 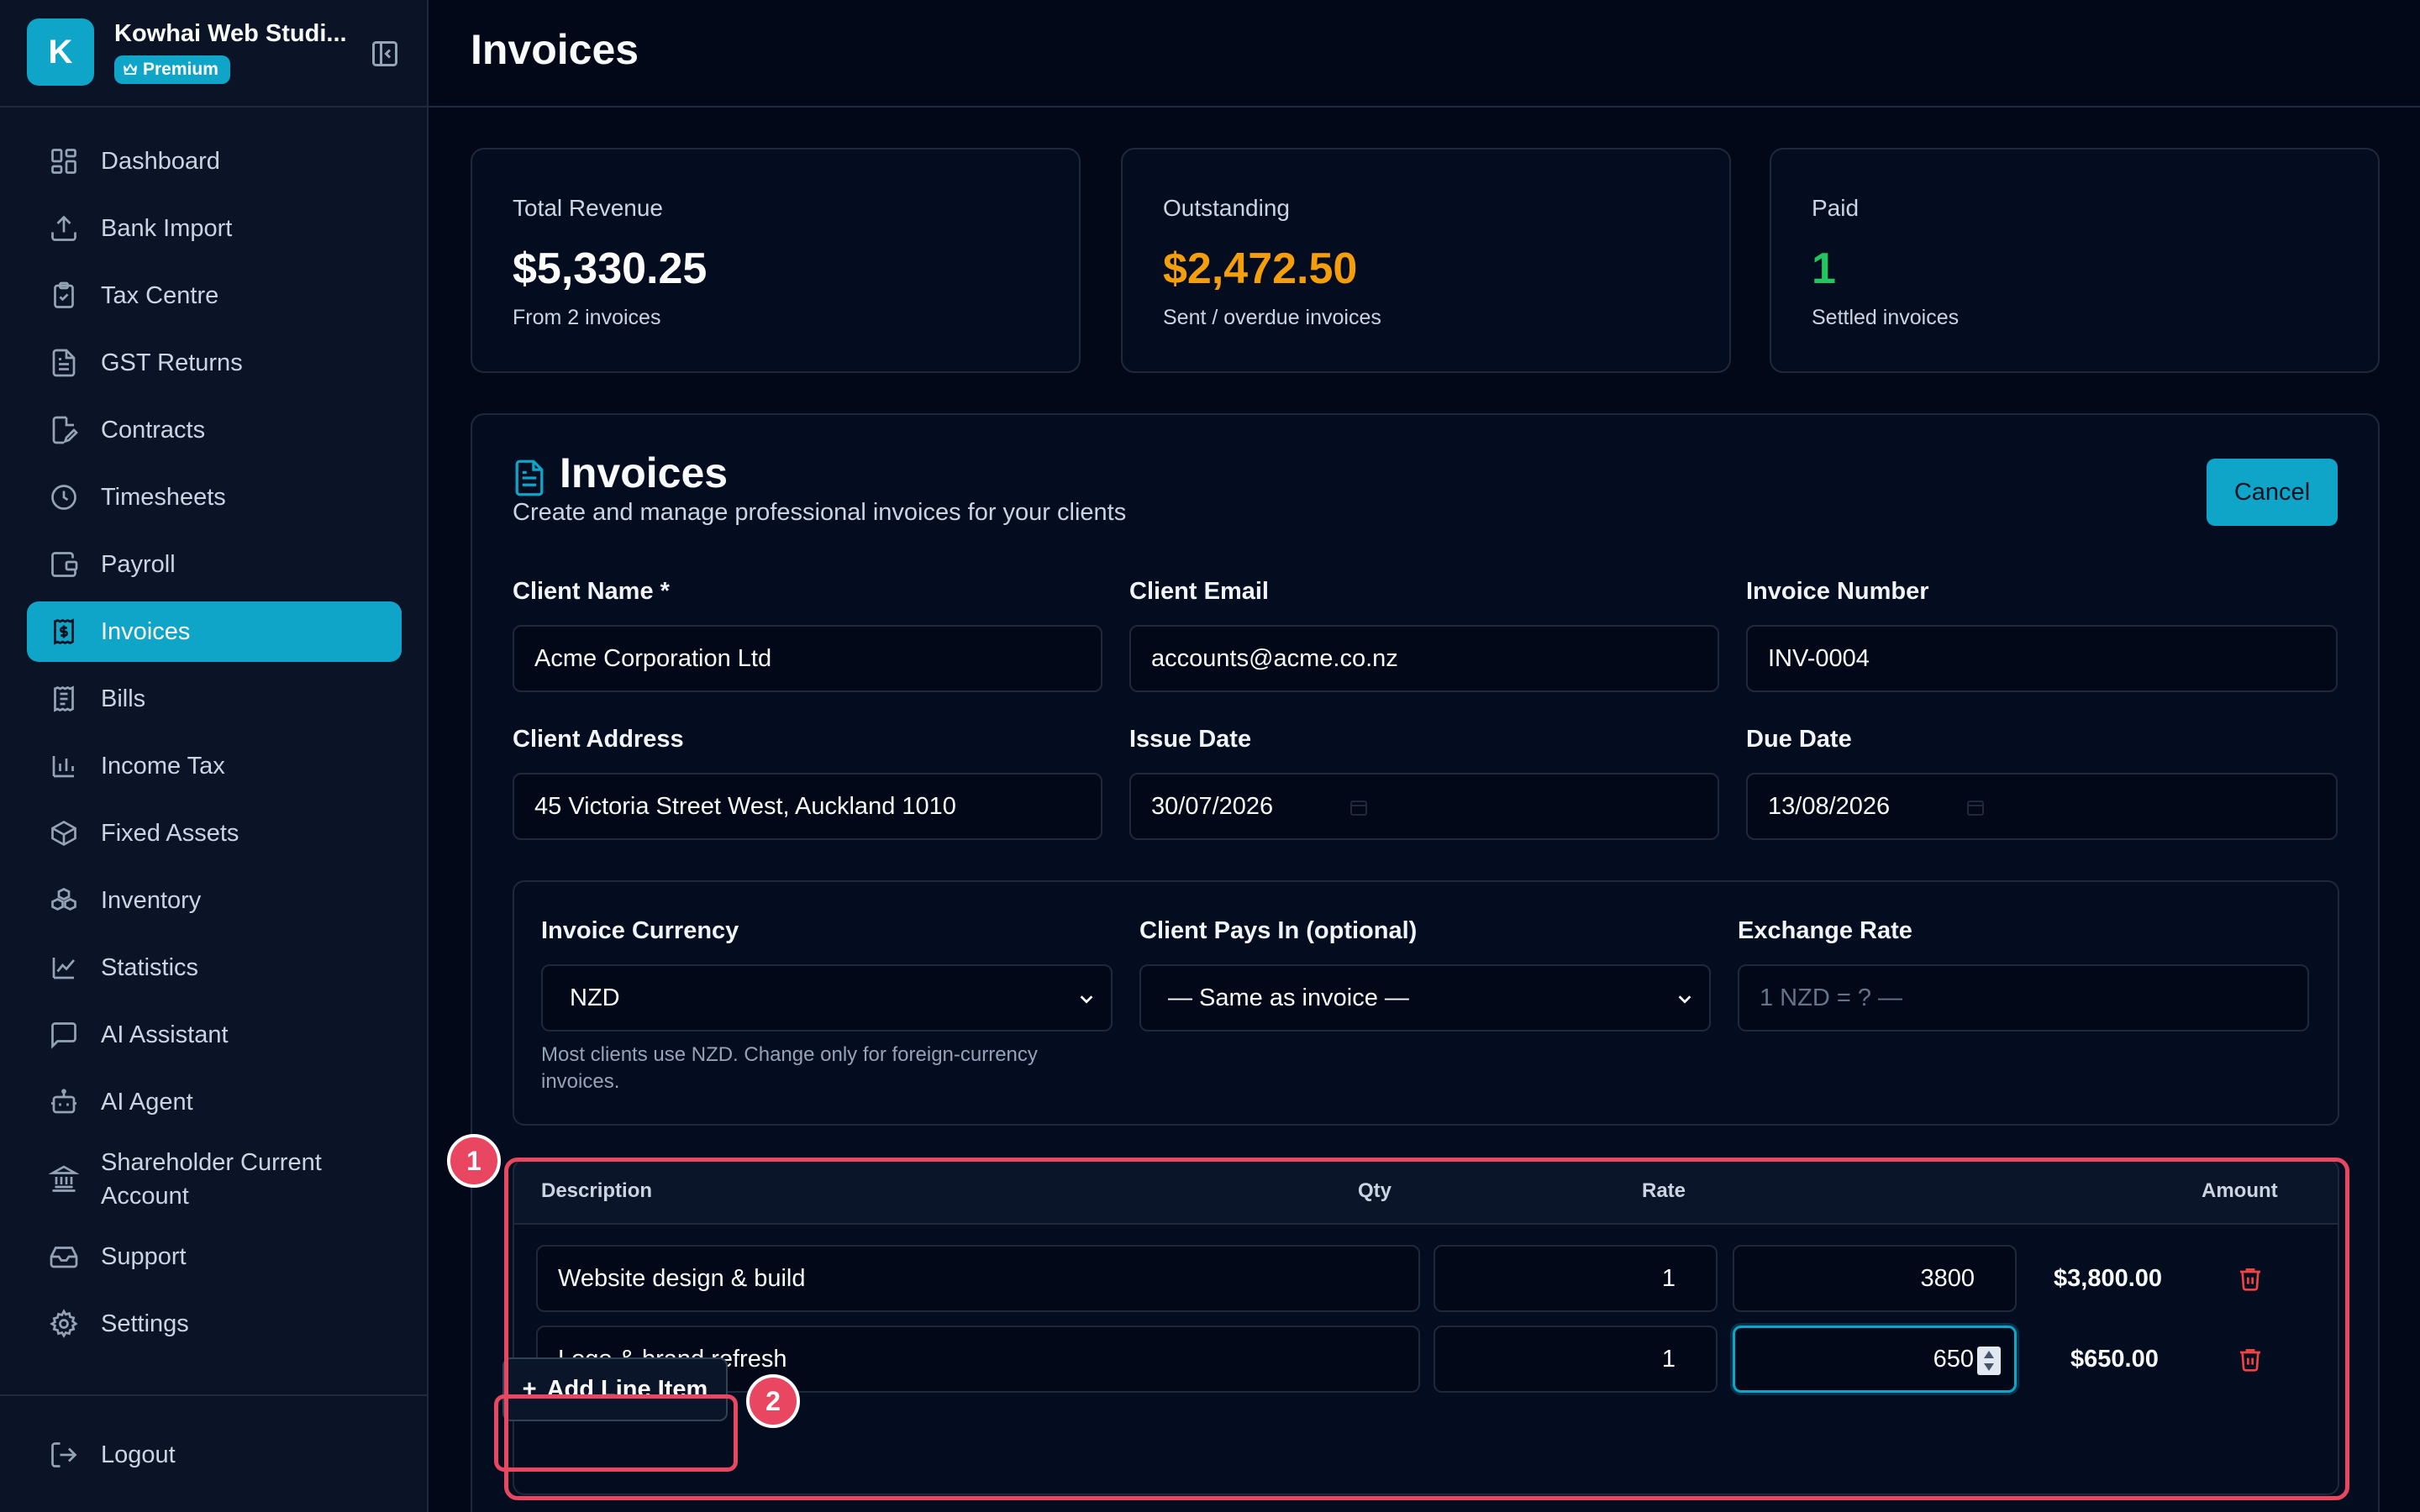 I want to click on top-bar: Invoices, so click(x=1424, y=54).